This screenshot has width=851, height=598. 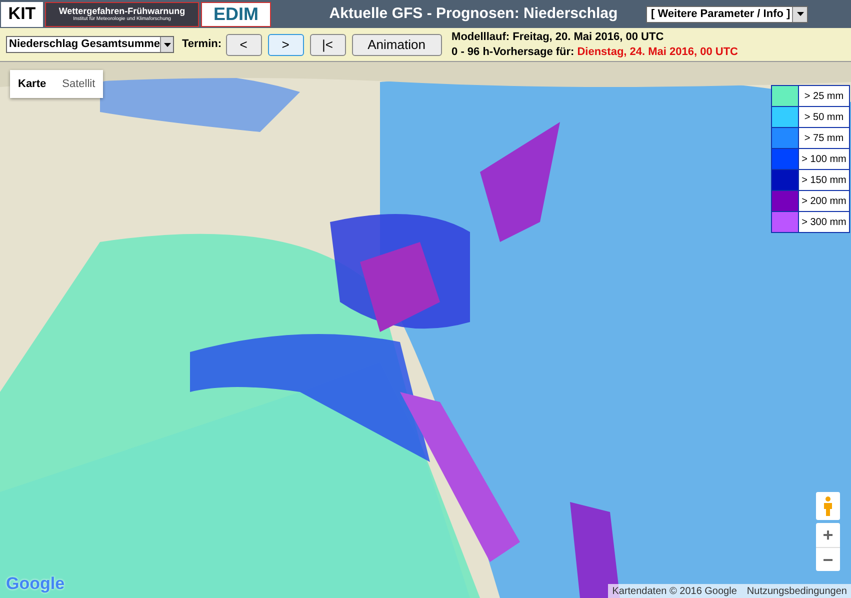 What do you see at coordinates (824, 159) in the screenshot?
I see `legend-label: > 100 mm` at bounding box center [824, 159].